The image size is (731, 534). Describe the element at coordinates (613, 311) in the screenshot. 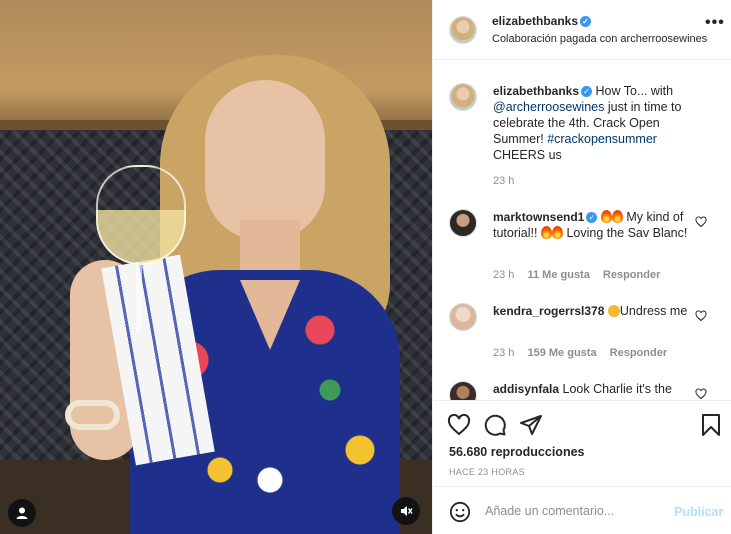

I see `smiling-emoji-icon` at that location.